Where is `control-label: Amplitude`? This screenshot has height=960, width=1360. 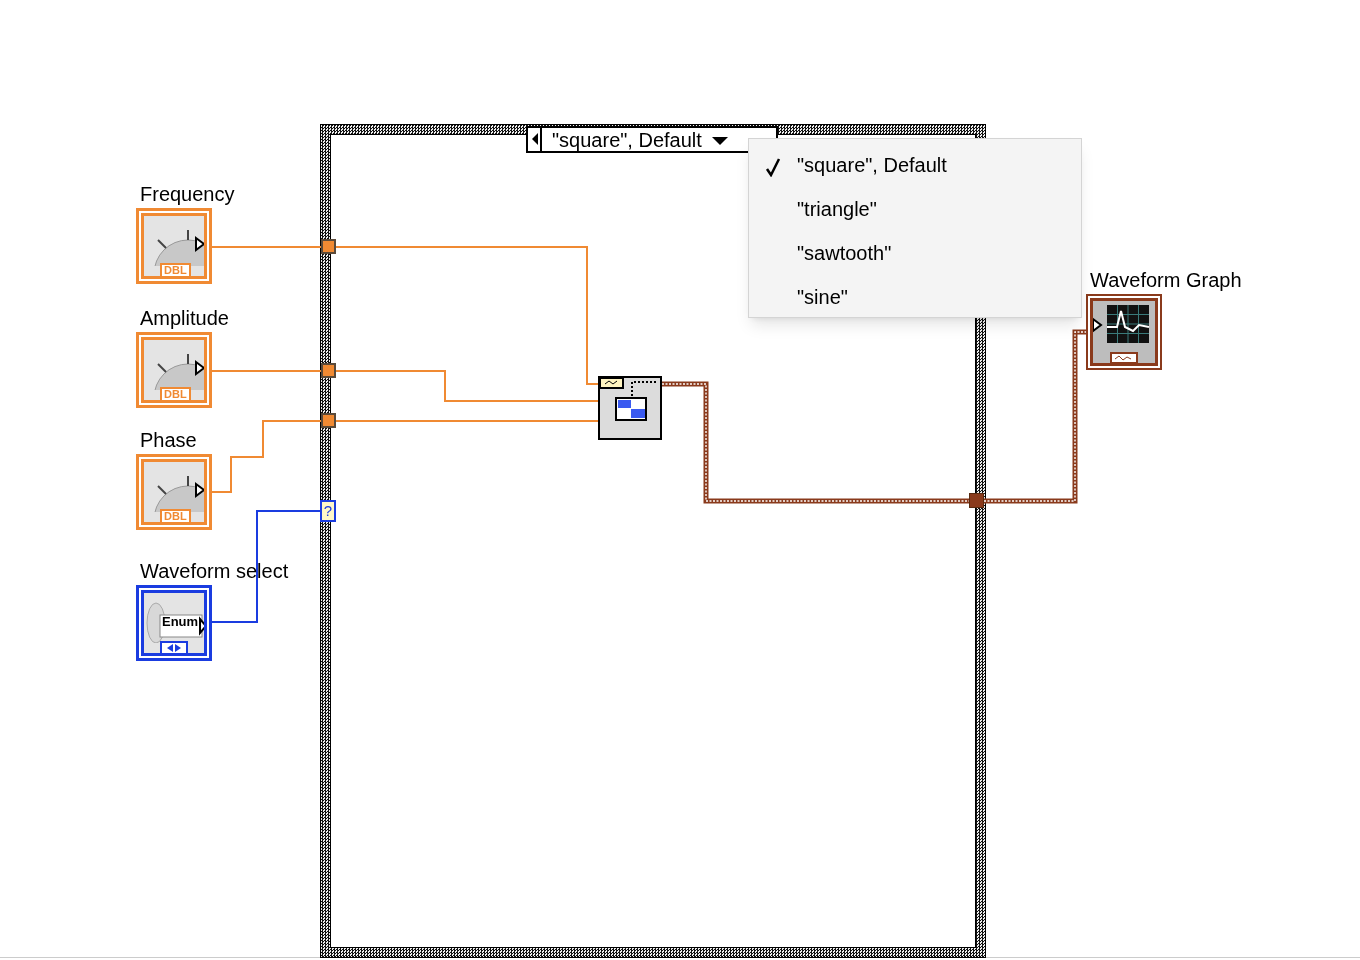
control-label: Amplitude is located at coordinates (184, 318).